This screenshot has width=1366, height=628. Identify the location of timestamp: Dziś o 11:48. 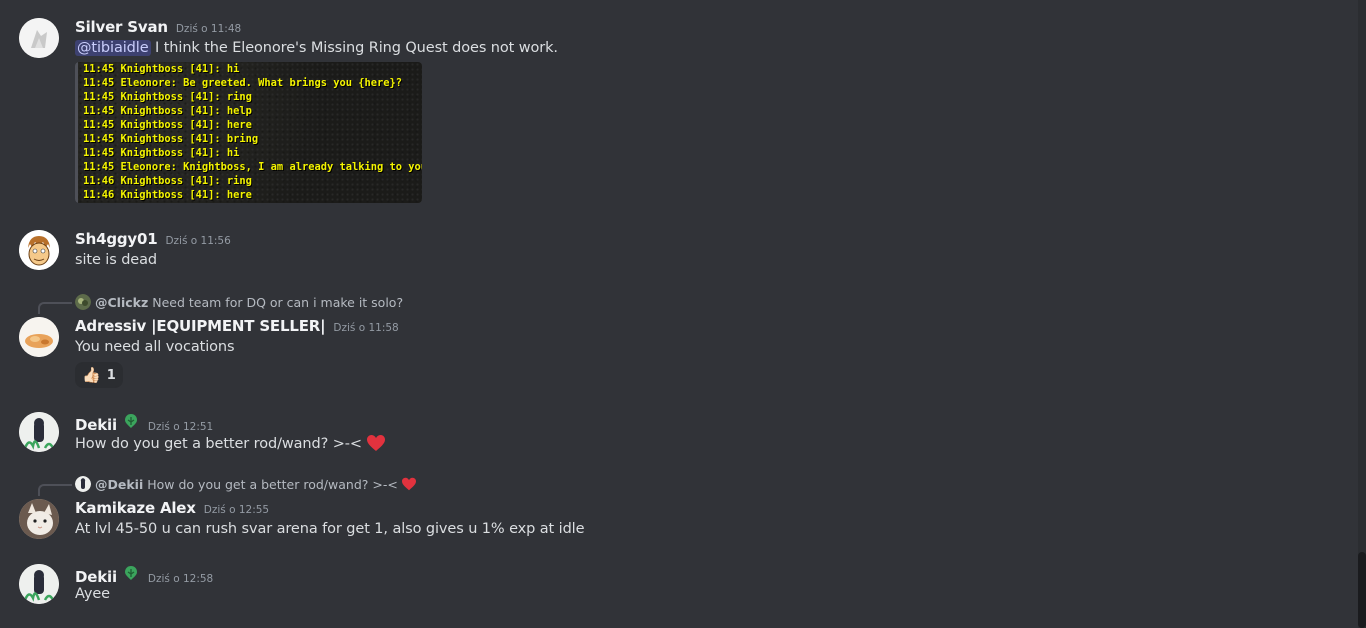
(208, 29).